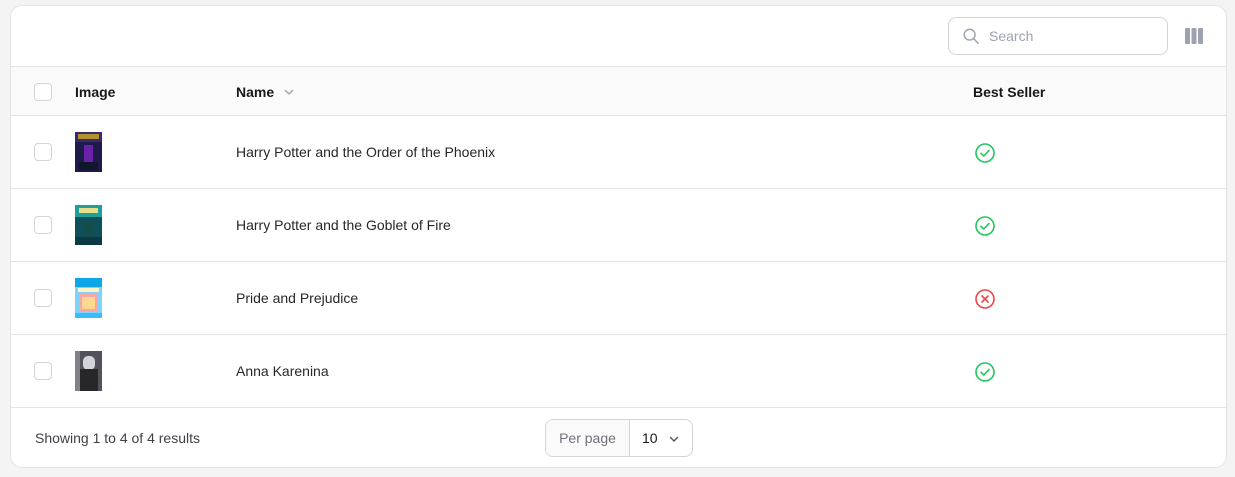 This screenshot has height=477, width=1235. What do you see at coordinates (343, 225) in the screenshot?
I see `row-name: Harry Potter and the Goblet of Fire` at bounding box center [343, 225].